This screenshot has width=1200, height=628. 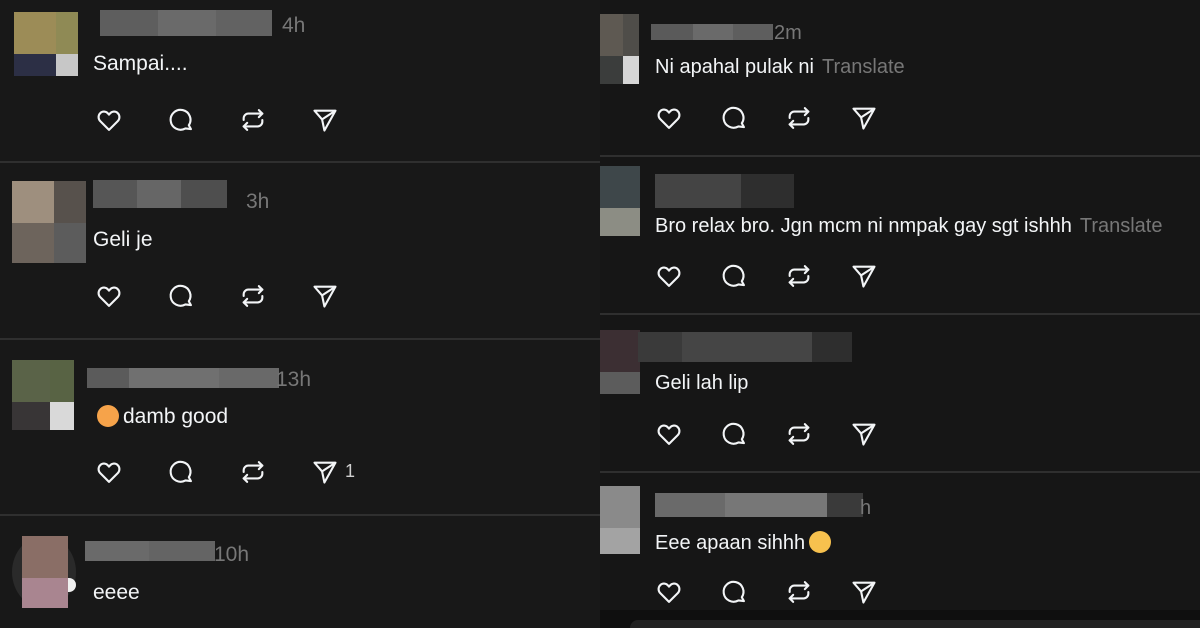 What do you see at coordinates (900, 393) in the screenshot?
I see `comment-post: Geli lah lip` at bounding box center [900, 393].